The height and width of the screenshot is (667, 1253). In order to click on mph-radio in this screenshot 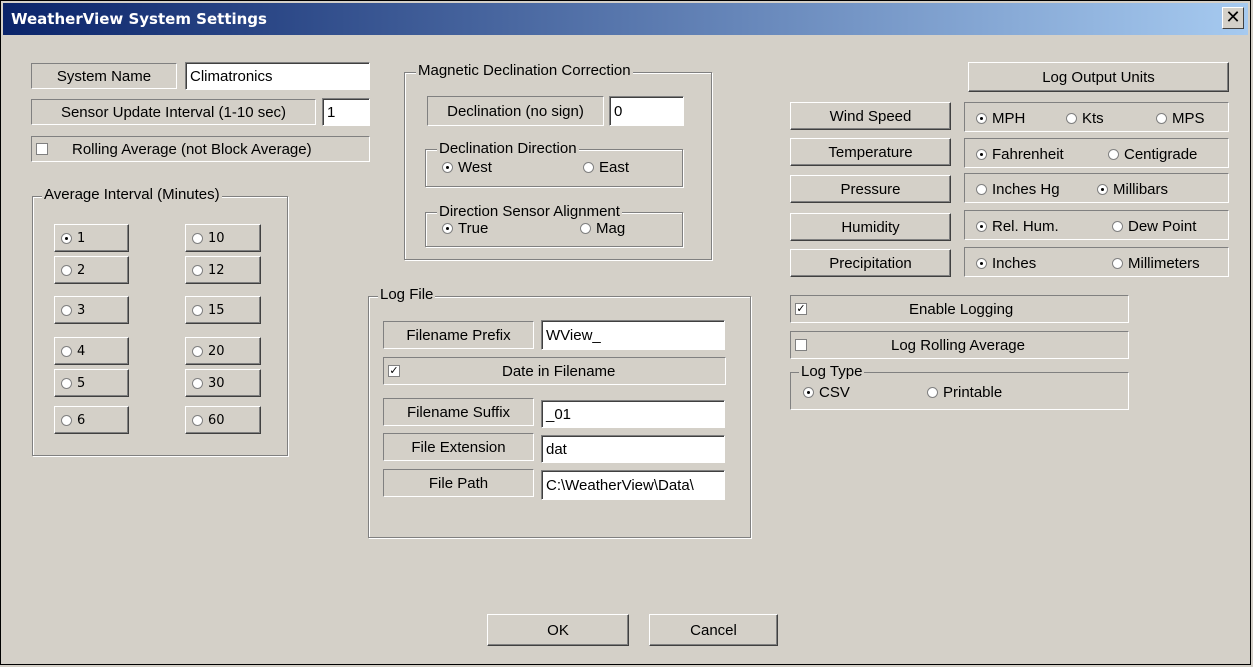, I will do `click(981, 118)`.